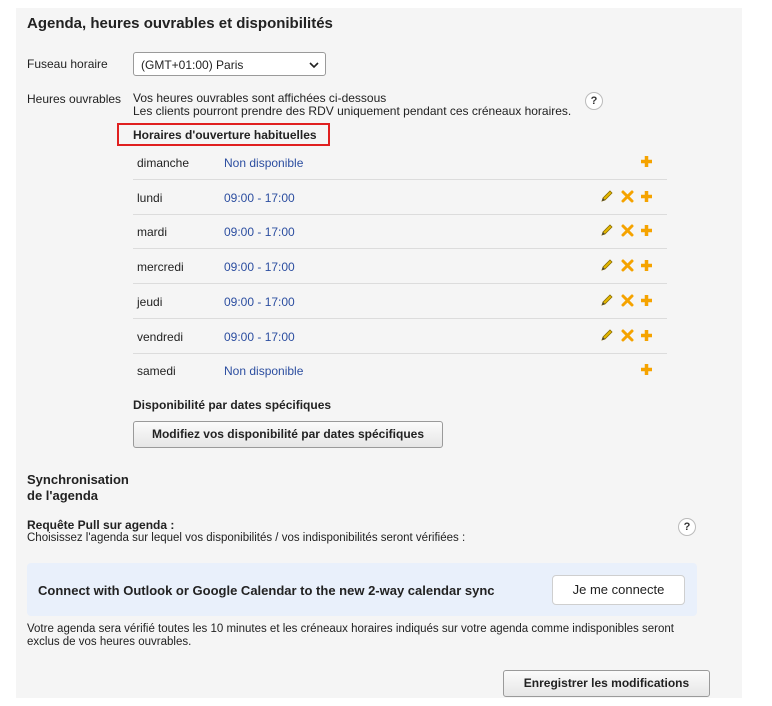  Describe the element at coordinates (67, 64) in the screenshot. I see `timezone-label: Fuseau horaire` at that location.